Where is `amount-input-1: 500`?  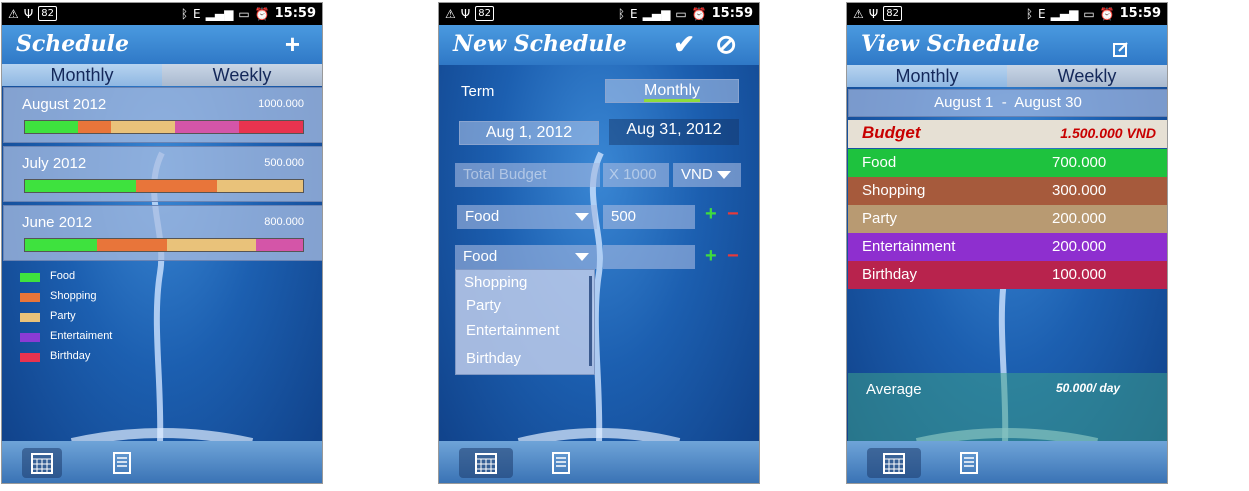 amount-input-1: 500 is located at coordinates (649, 217).